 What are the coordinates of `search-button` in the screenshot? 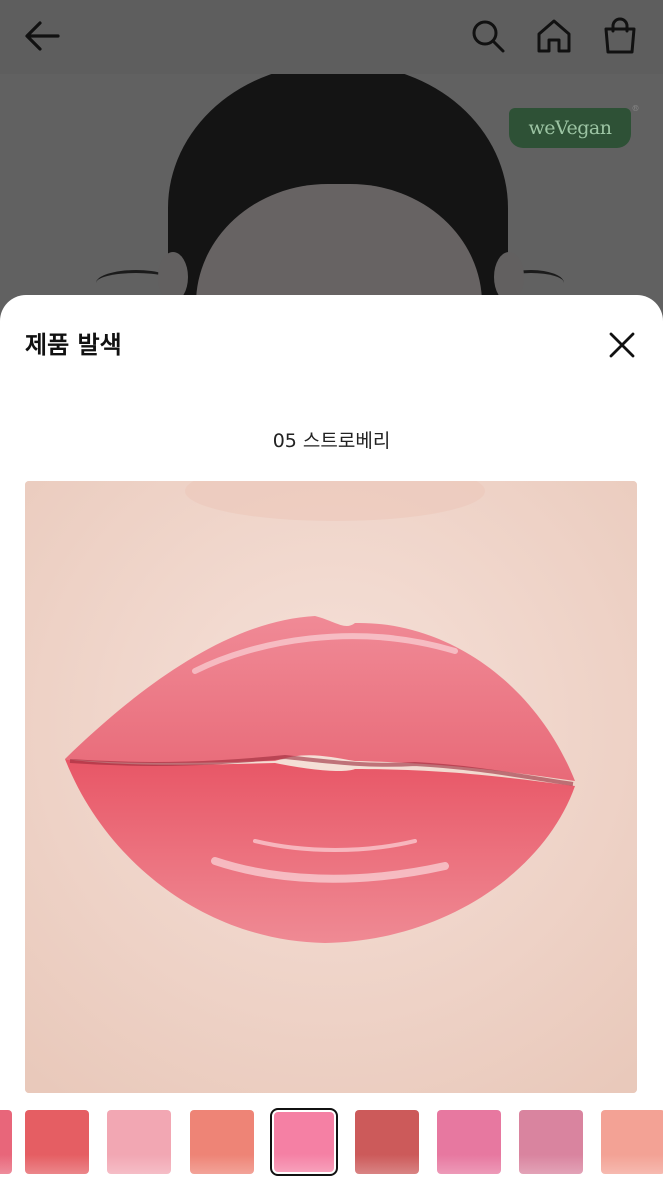 It's located at (488, 36).